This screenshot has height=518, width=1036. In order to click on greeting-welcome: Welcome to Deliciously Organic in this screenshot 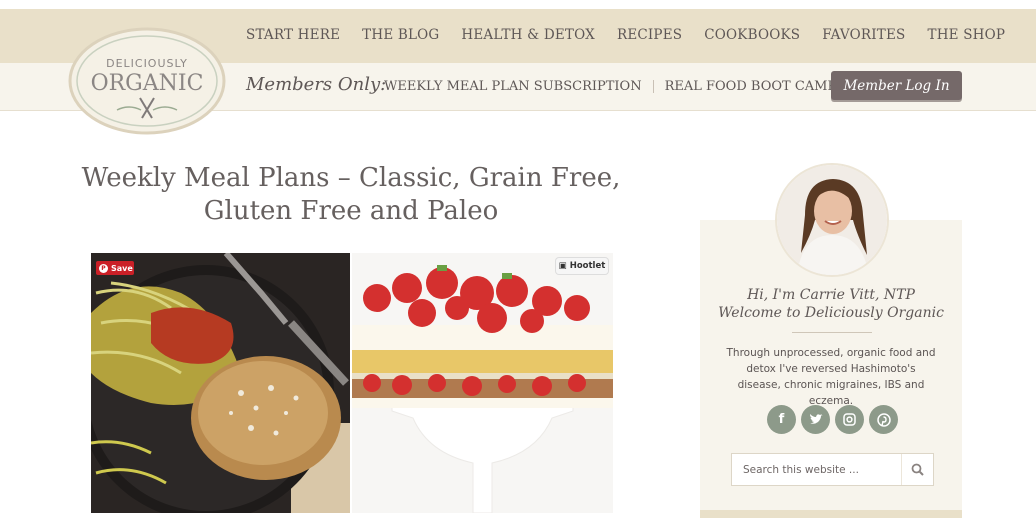, I will do `click(831, 313)`.